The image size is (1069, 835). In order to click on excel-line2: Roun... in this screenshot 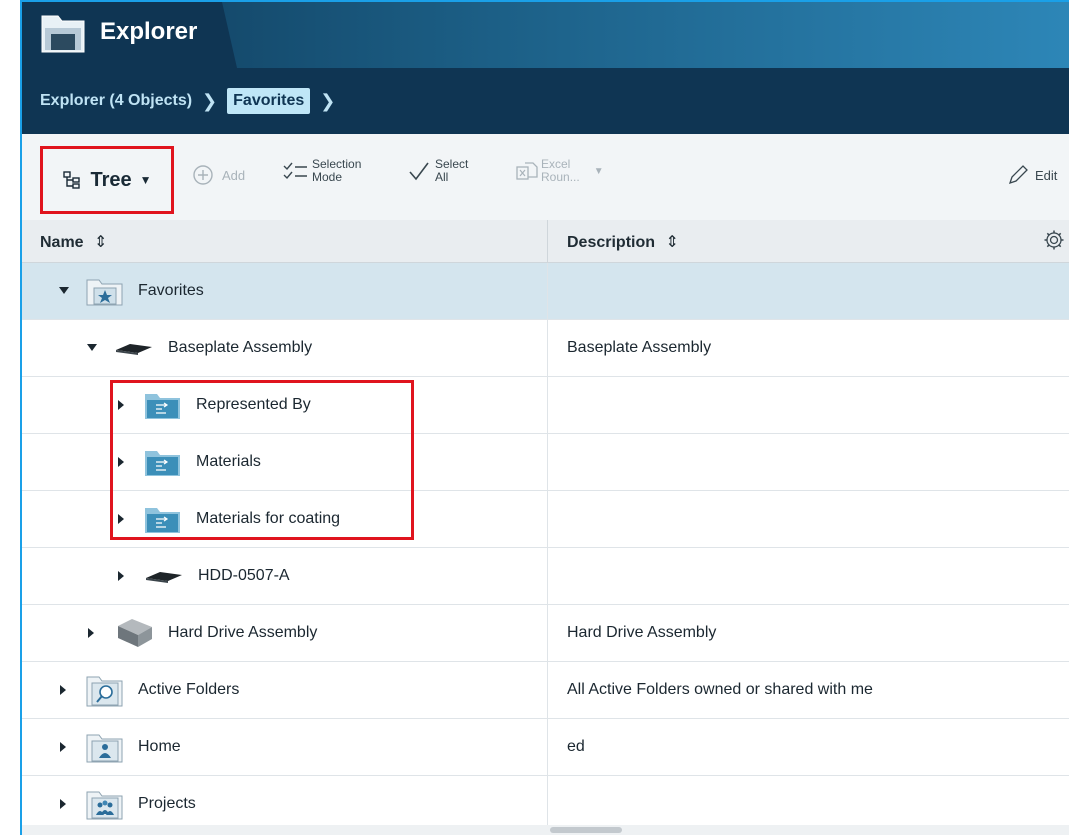, I will do `click(560, 177)`.